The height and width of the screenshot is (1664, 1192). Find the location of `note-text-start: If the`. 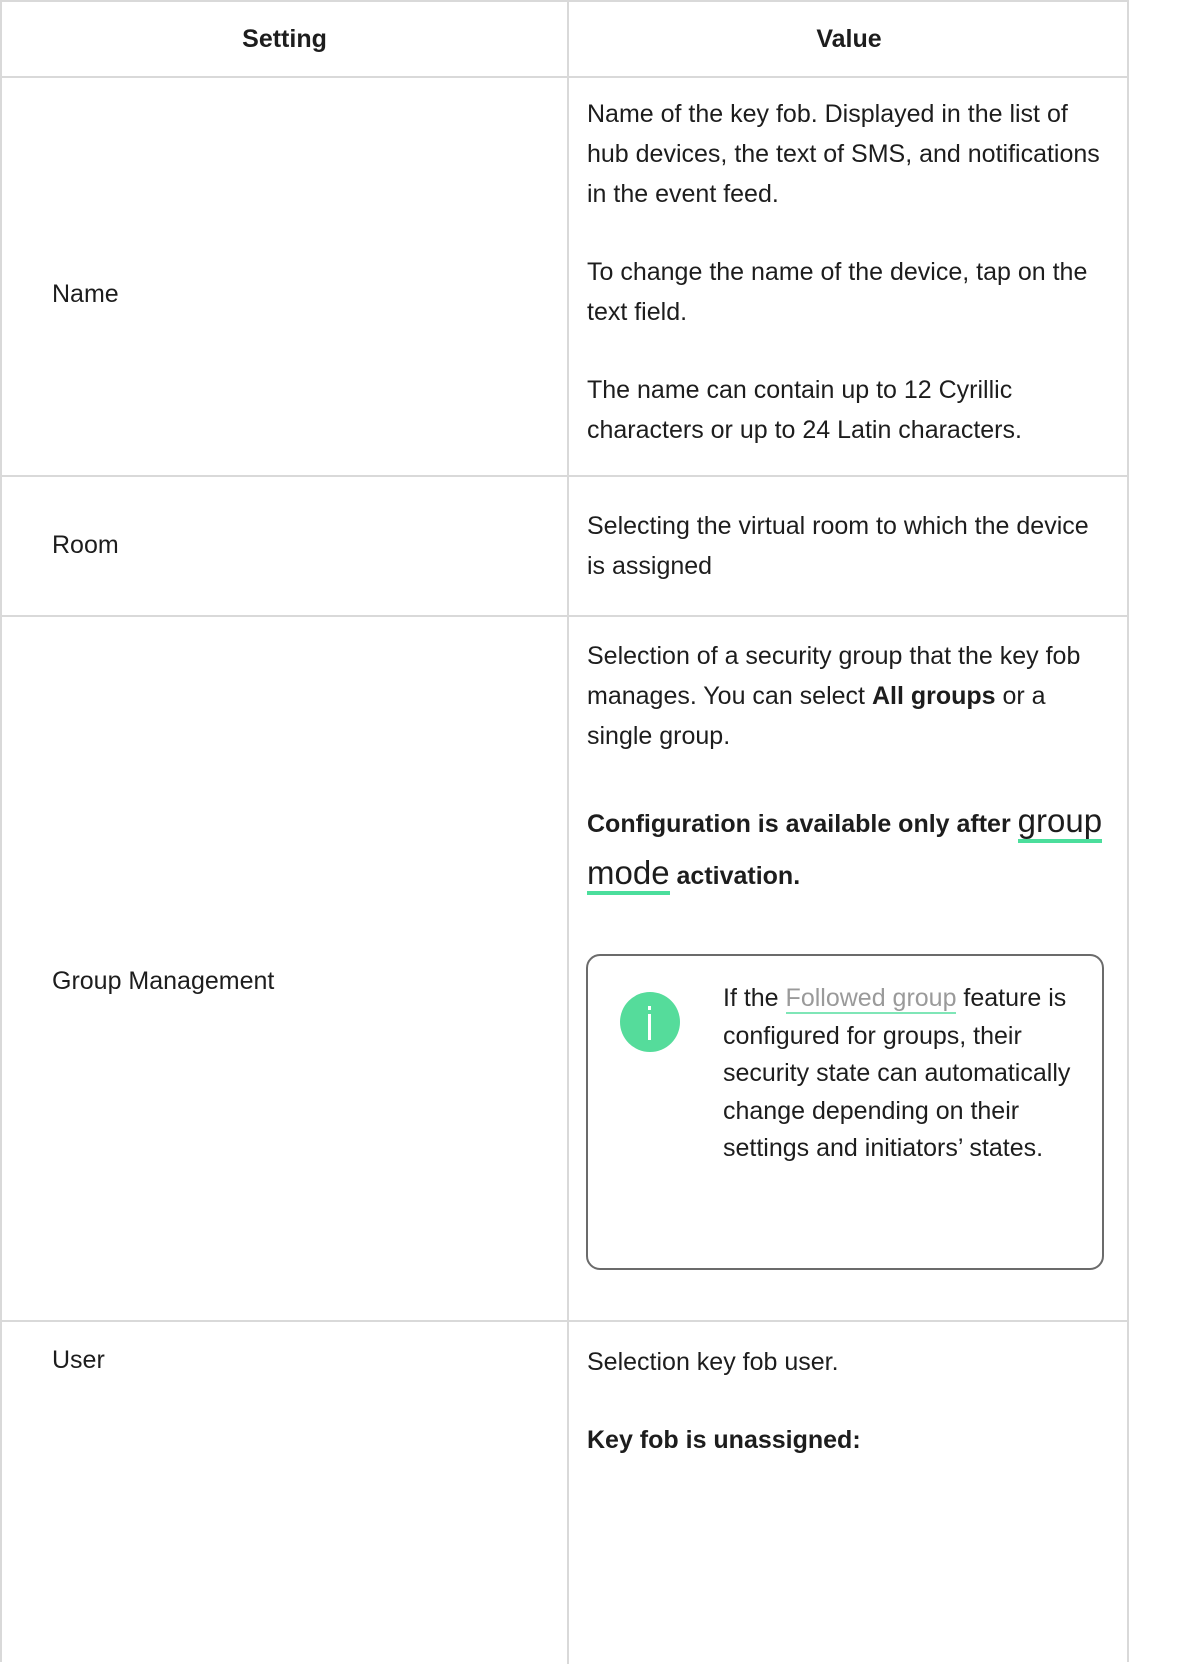

note-text-start: If the is located at coordinates (754, 998).